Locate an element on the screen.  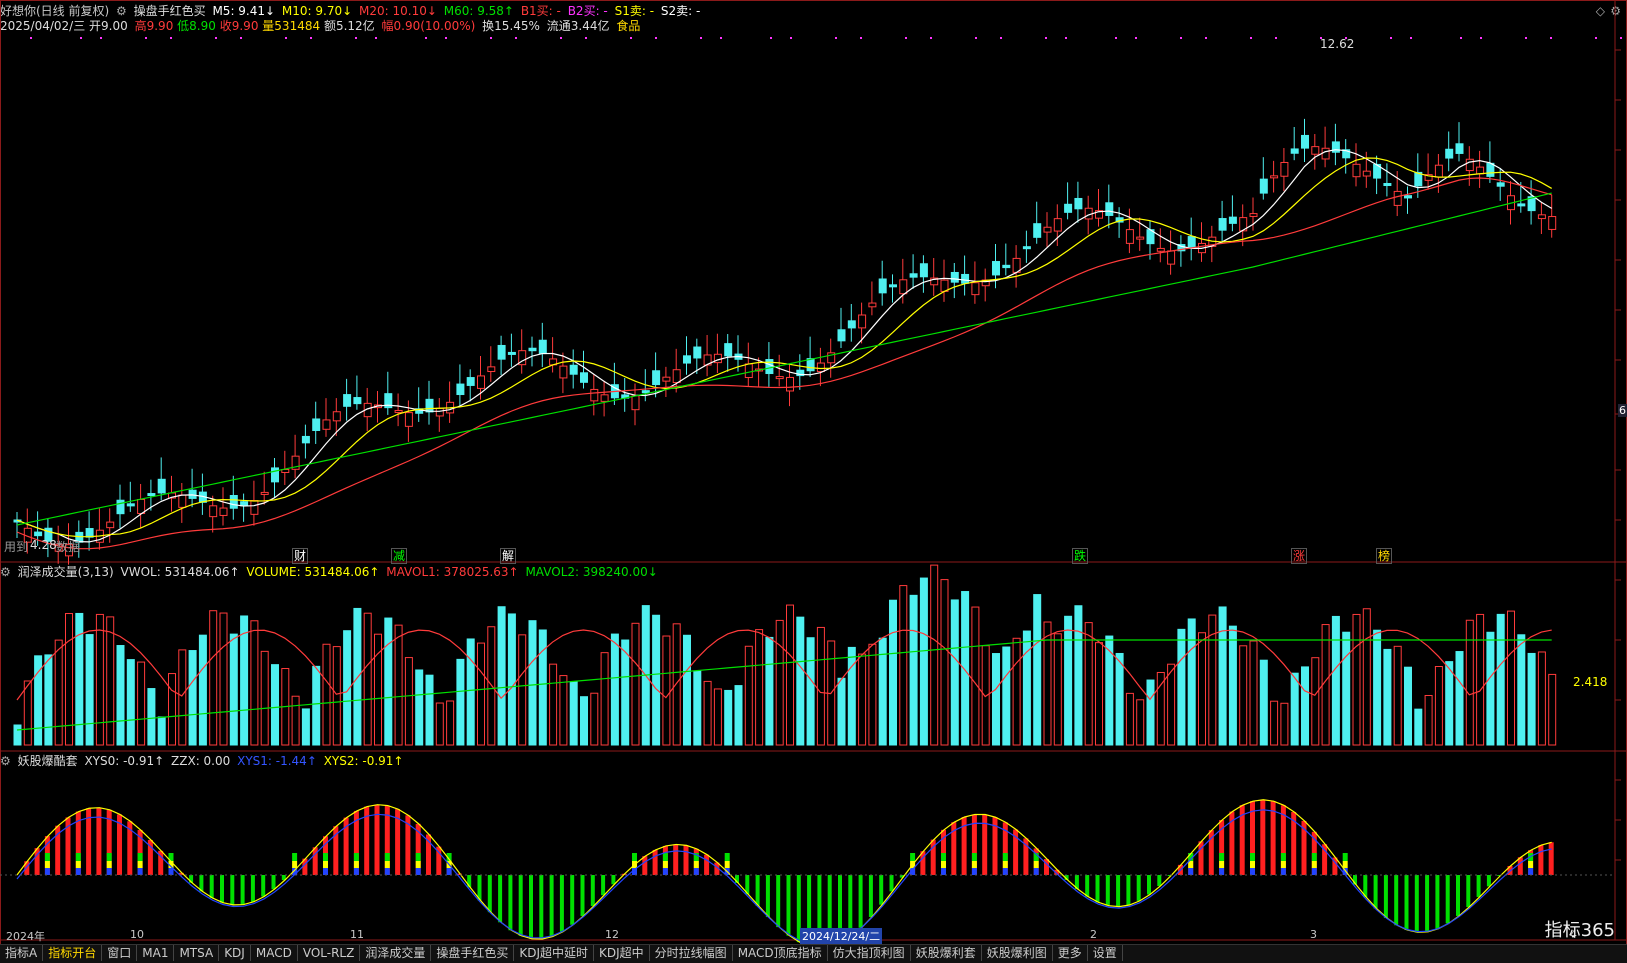
tab-10: KDJ超中延时 is located at coordinates (554, 953).